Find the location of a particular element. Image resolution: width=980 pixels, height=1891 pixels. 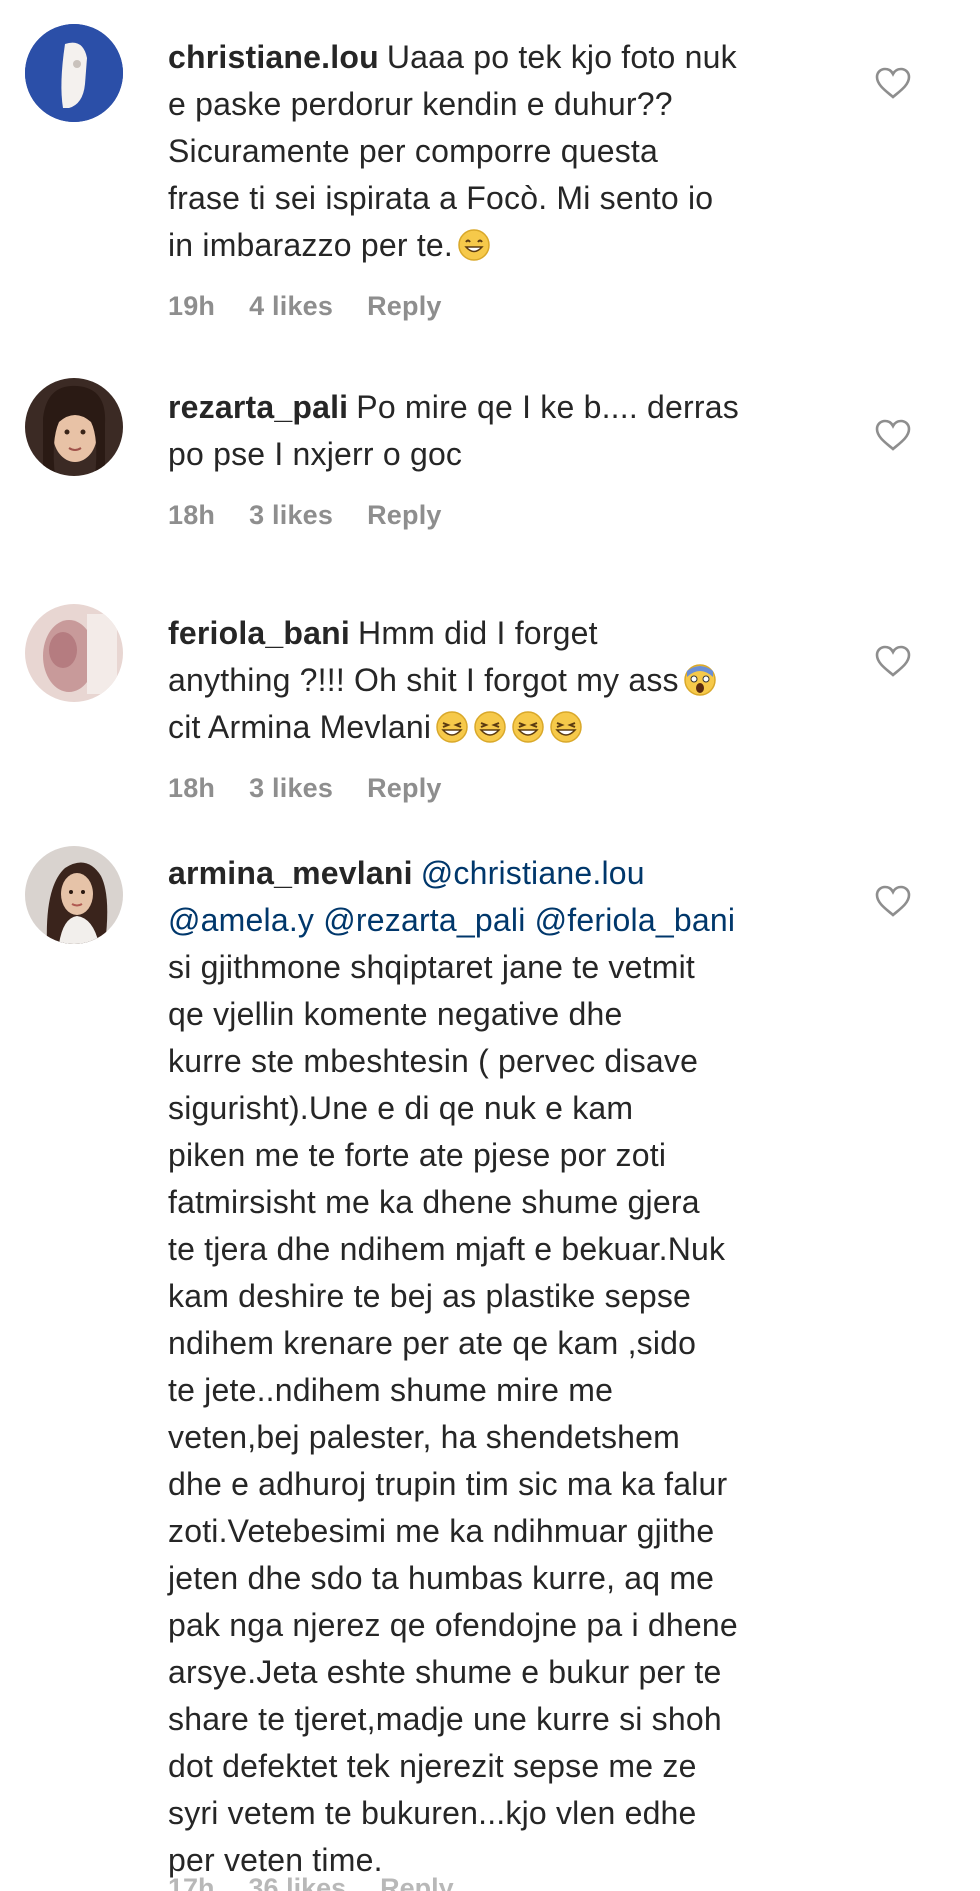

comment-line: pak nga njerez qe ofendojne pa i dhene is located at coordinates (453, 1625).